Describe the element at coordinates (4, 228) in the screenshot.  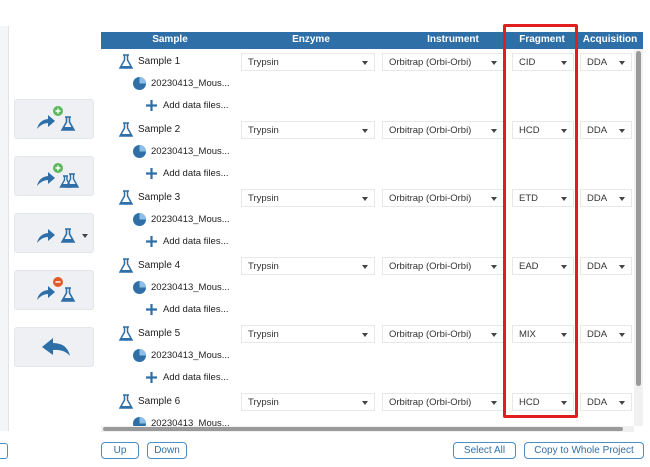
I see `left-panel` at that location.